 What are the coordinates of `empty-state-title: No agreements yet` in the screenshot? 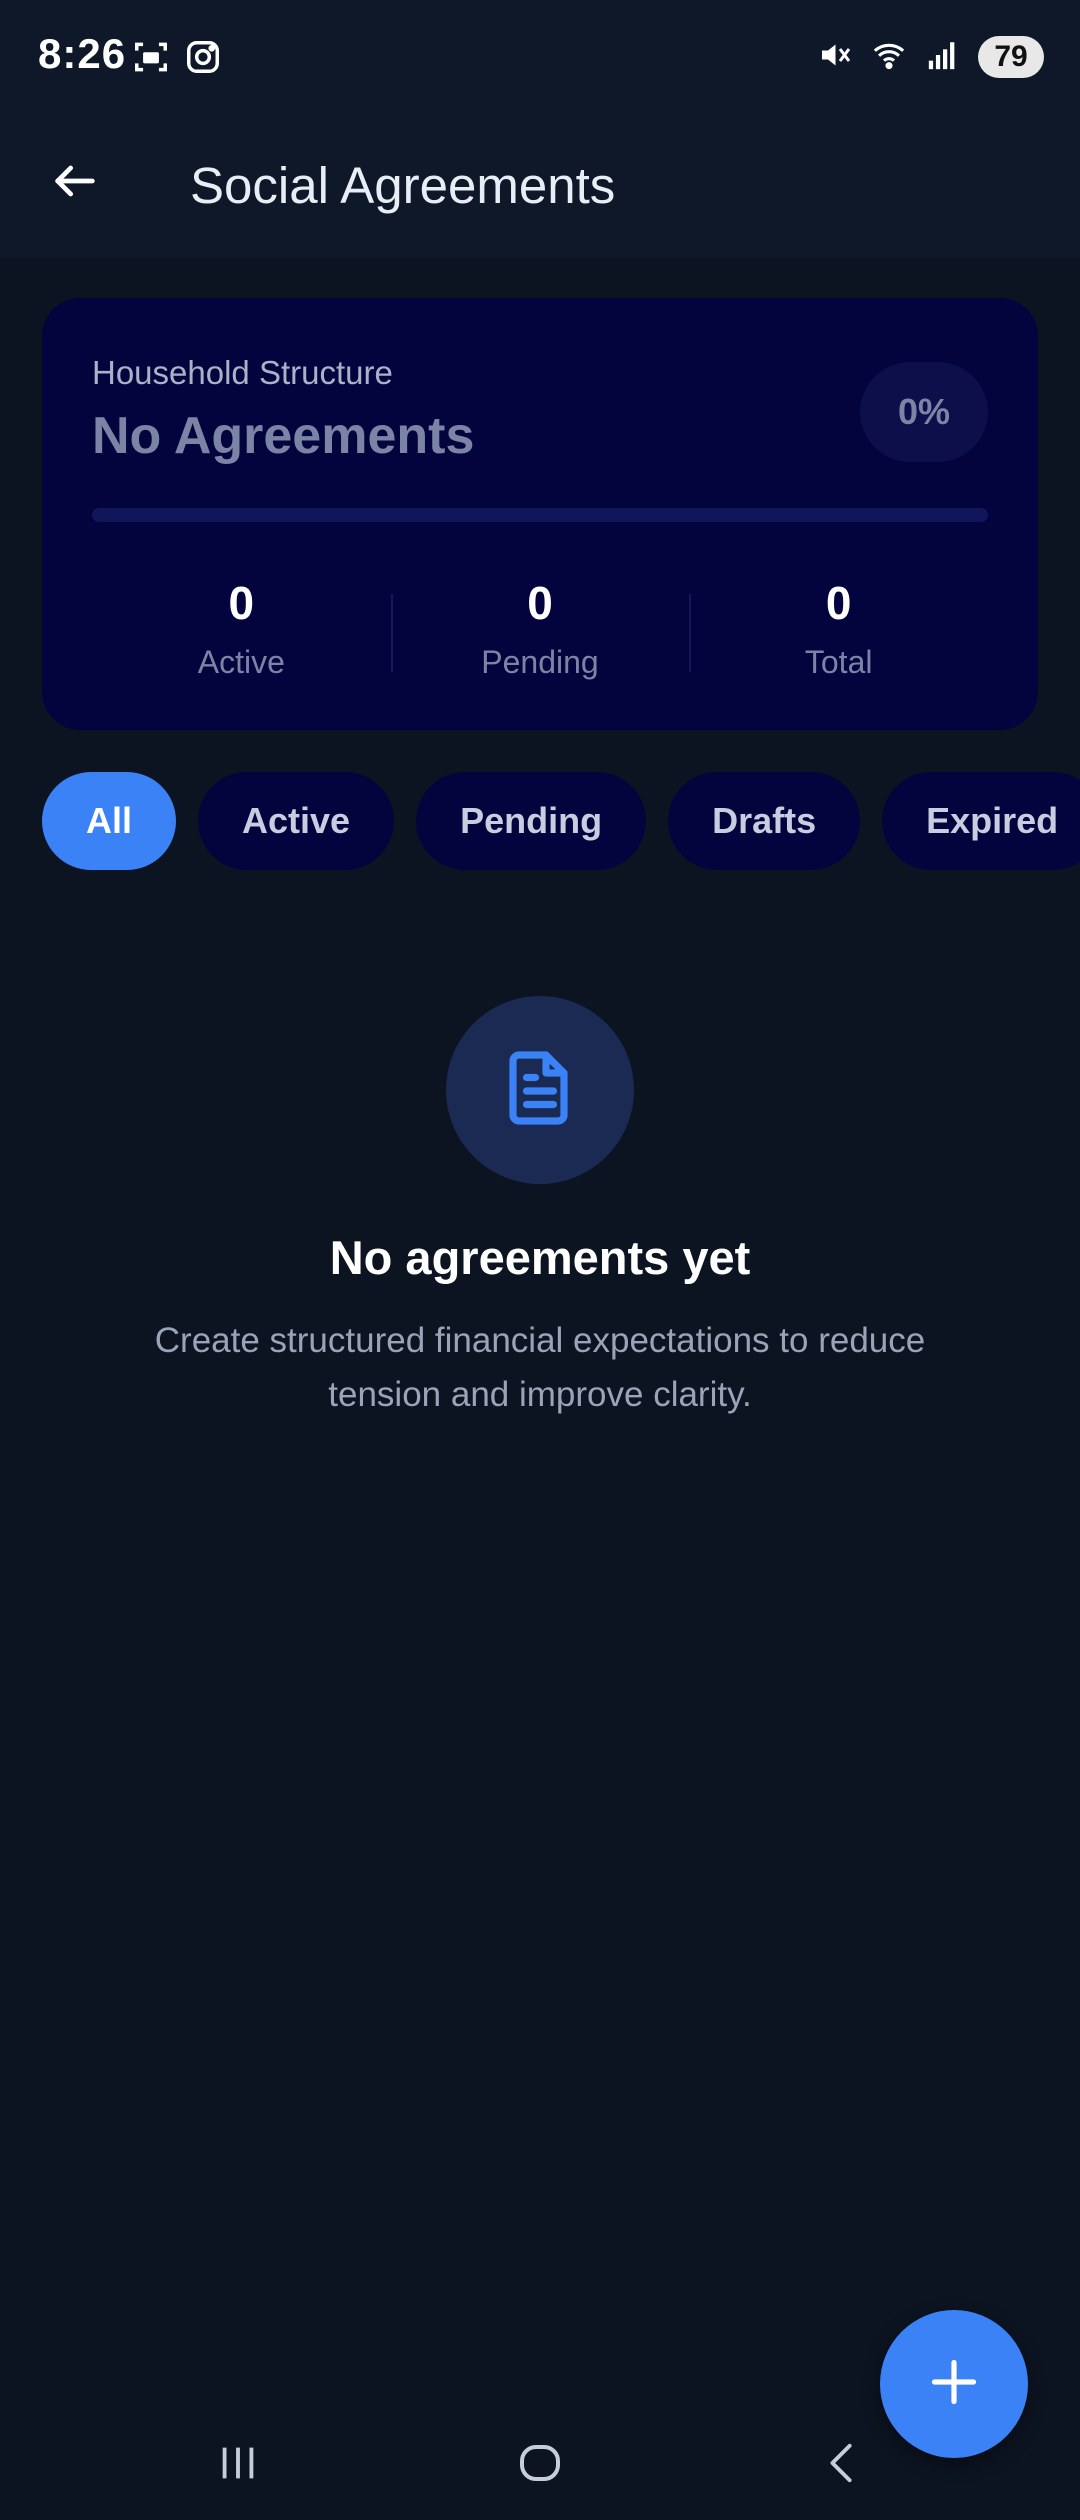 It's located at (540, 1257).